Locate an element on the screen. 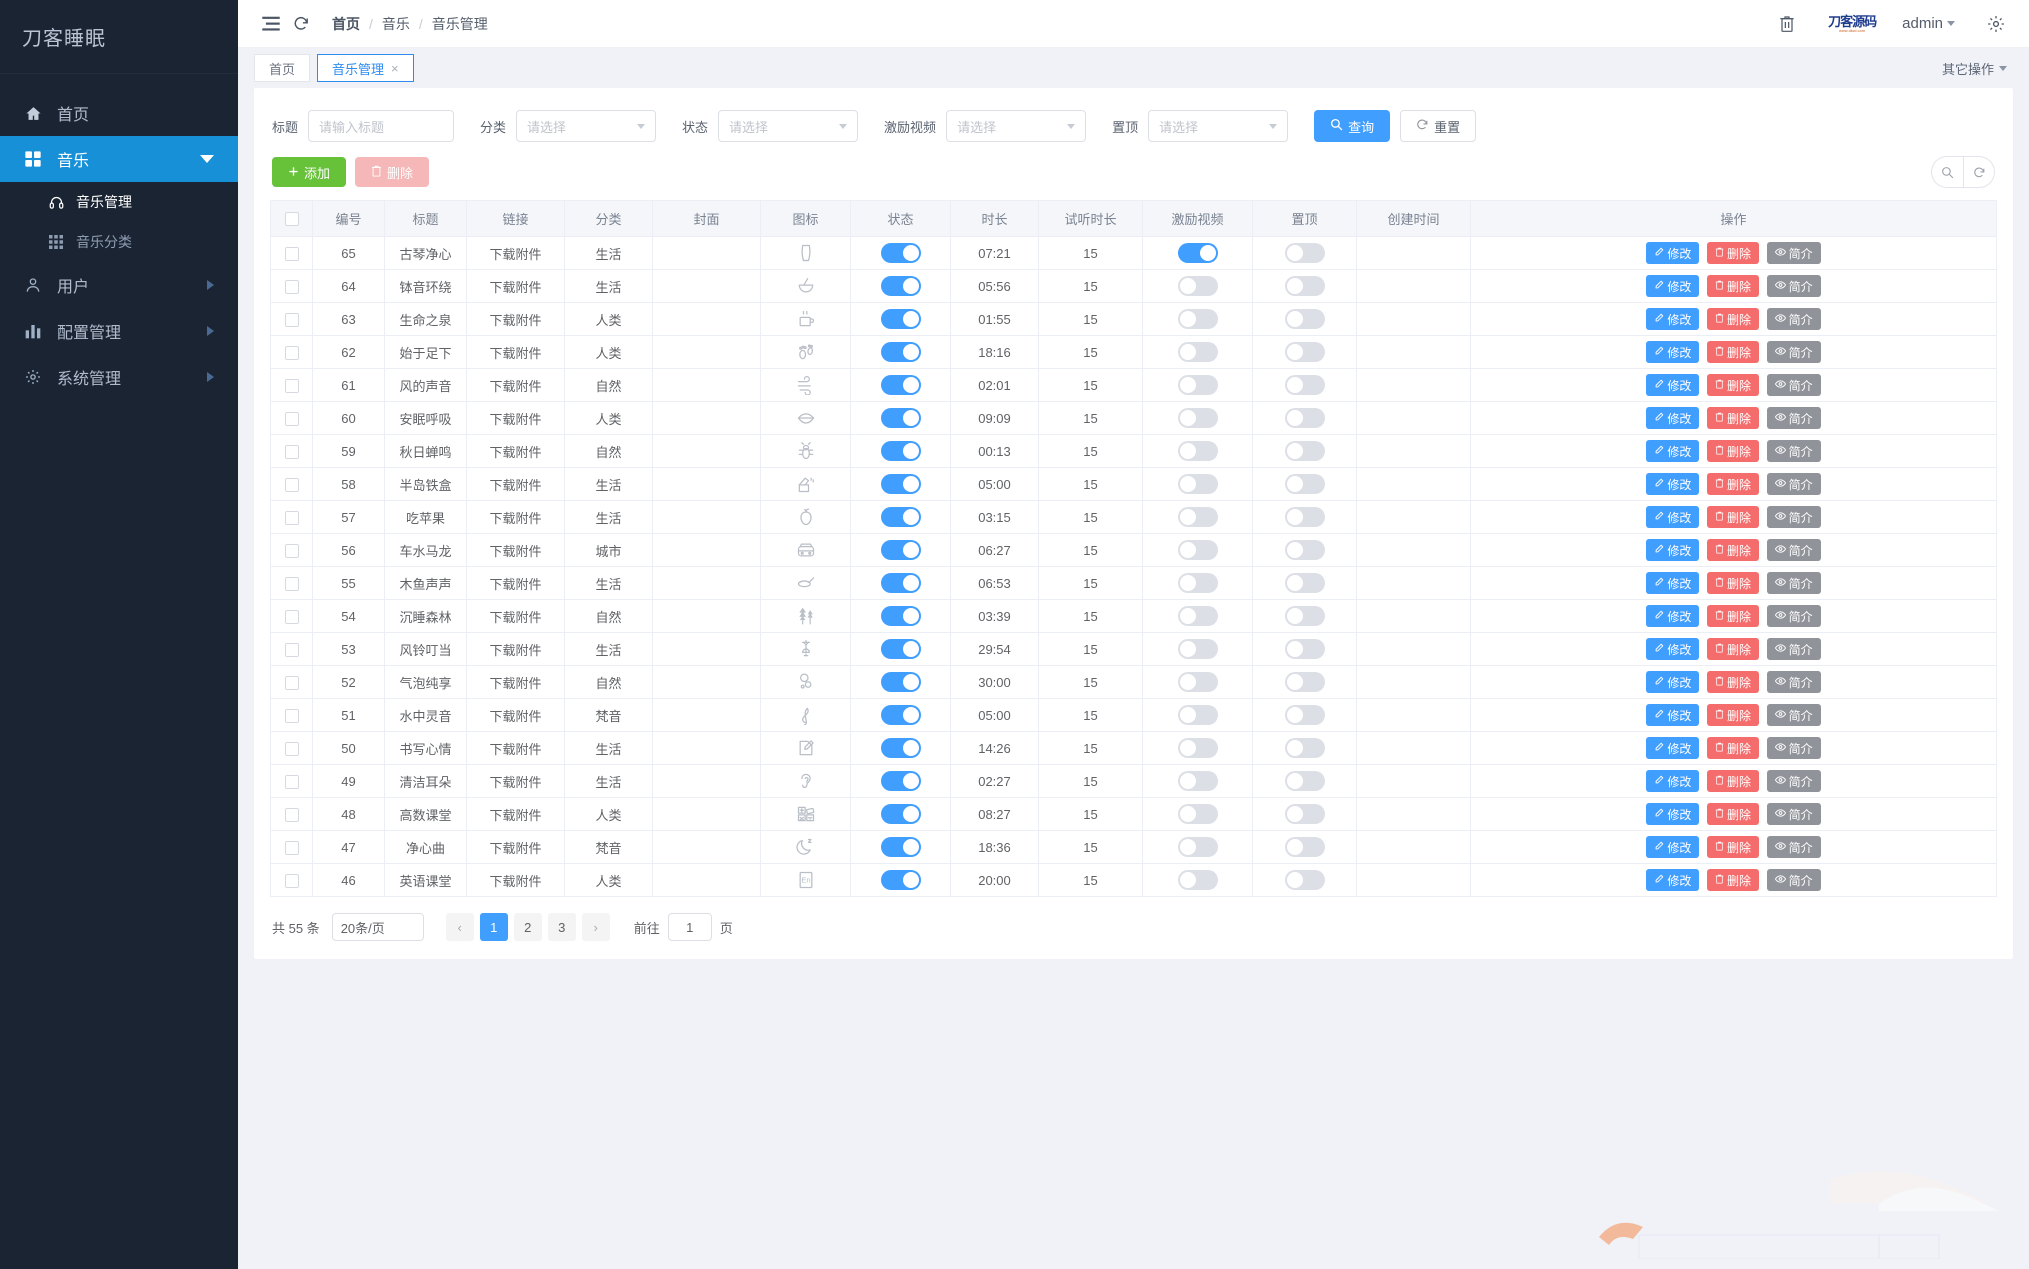  status-select: 请选择 is located at coordinates (788, 126).